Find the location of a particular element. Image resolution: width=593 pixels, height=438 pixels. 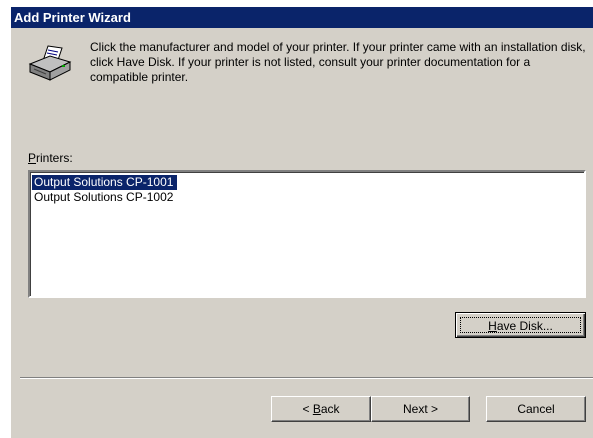

printers-label: Printers: is located at coordinates (50, 158).